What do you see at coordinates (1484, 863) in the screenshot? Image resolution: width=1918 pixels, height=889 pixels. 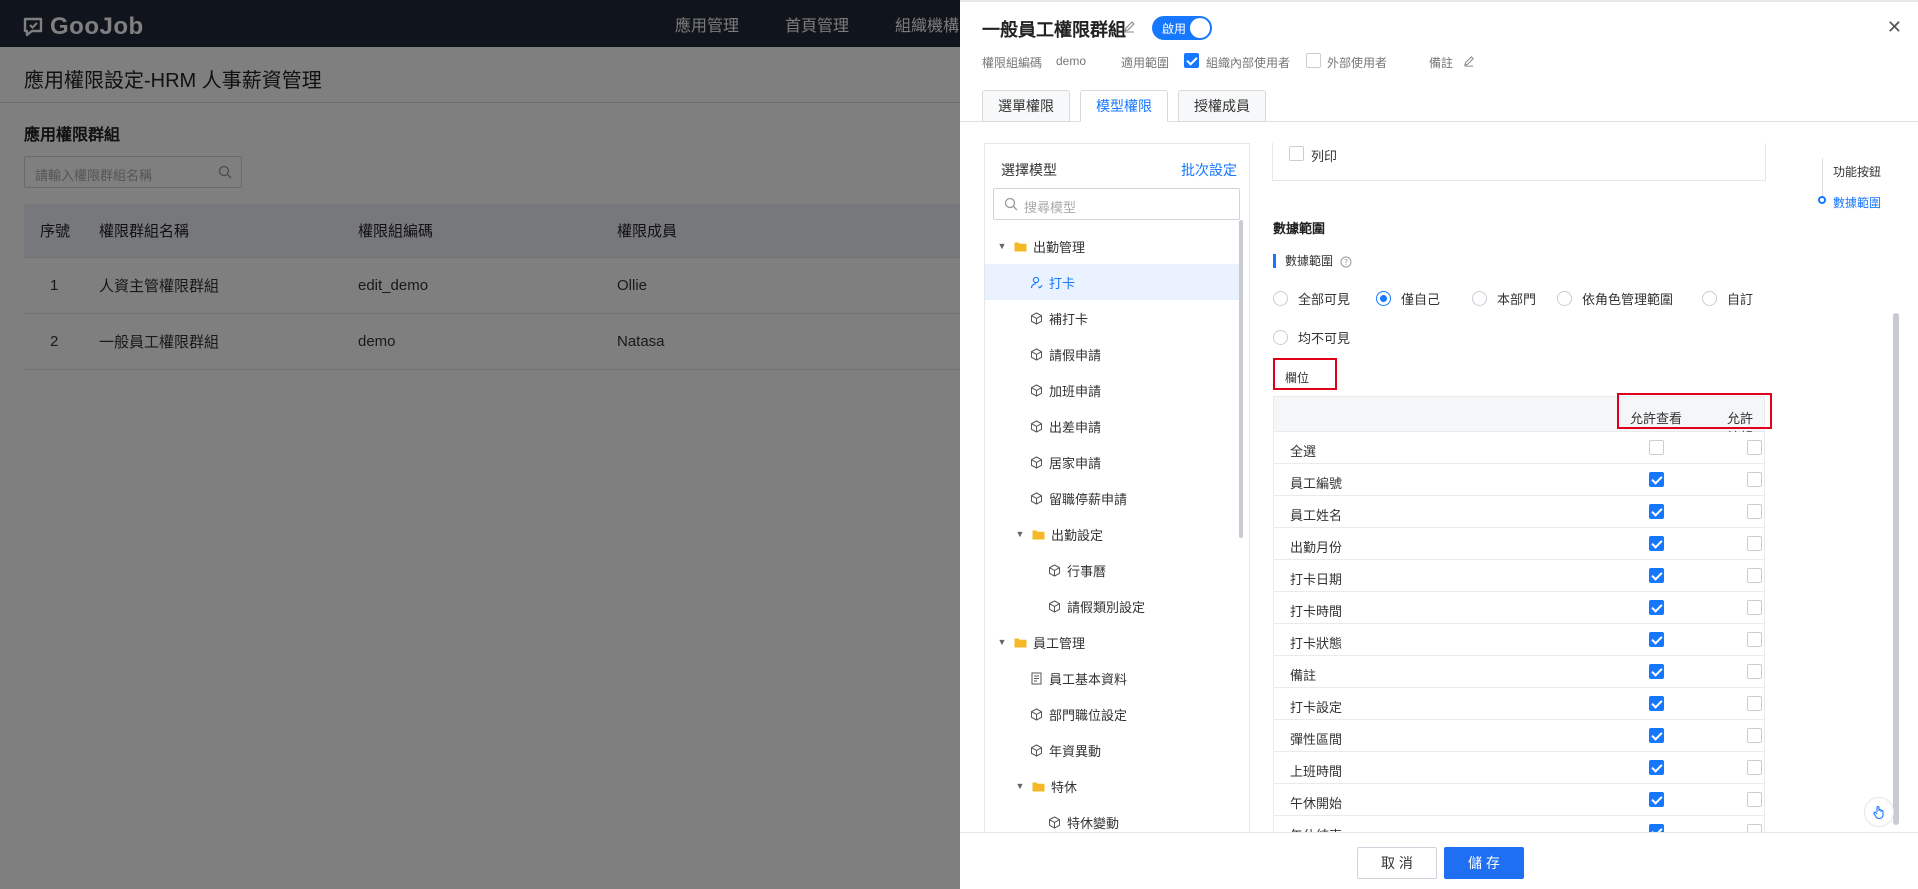 I see `save-button: 儲 存` at bounding box center [1484, 863].